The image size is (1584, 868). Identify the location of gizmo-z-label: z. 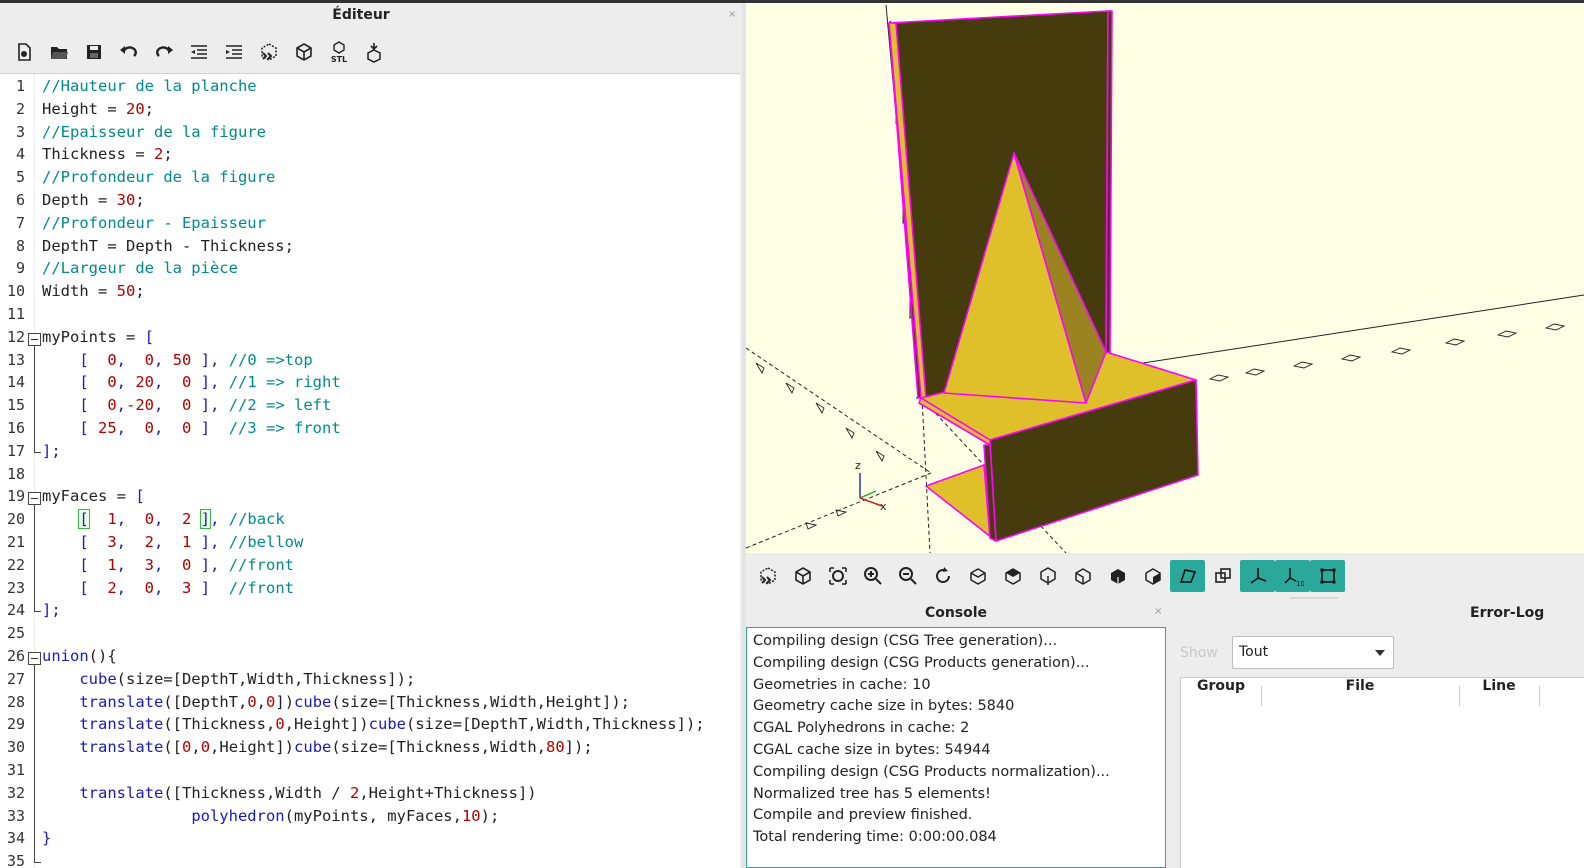
(858, 465).